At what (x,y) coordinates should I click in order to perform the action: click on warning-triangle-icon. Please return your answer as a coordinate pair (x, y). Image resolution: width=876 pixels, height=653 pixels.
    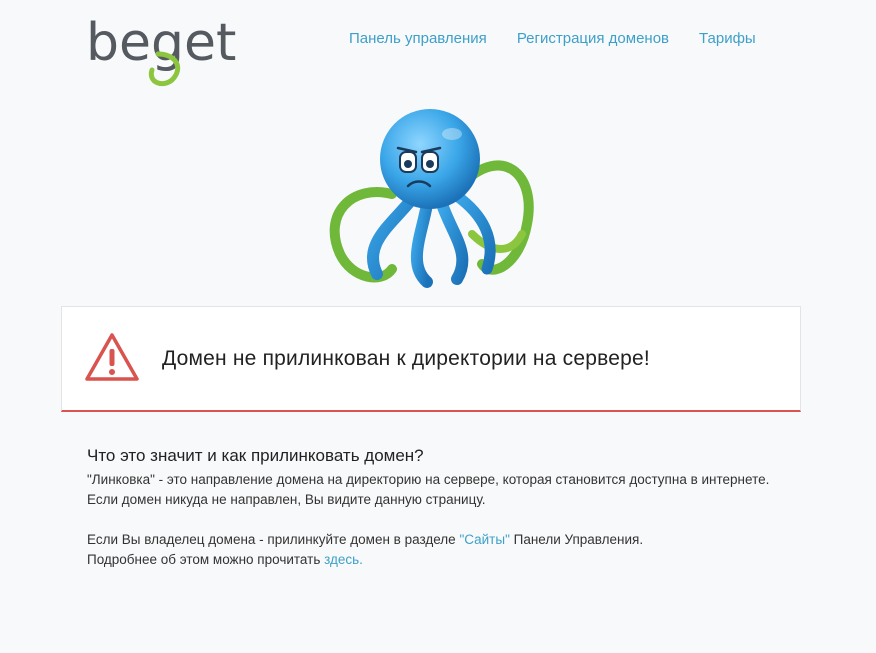
    Looking at the image, I should click on (112, 357).